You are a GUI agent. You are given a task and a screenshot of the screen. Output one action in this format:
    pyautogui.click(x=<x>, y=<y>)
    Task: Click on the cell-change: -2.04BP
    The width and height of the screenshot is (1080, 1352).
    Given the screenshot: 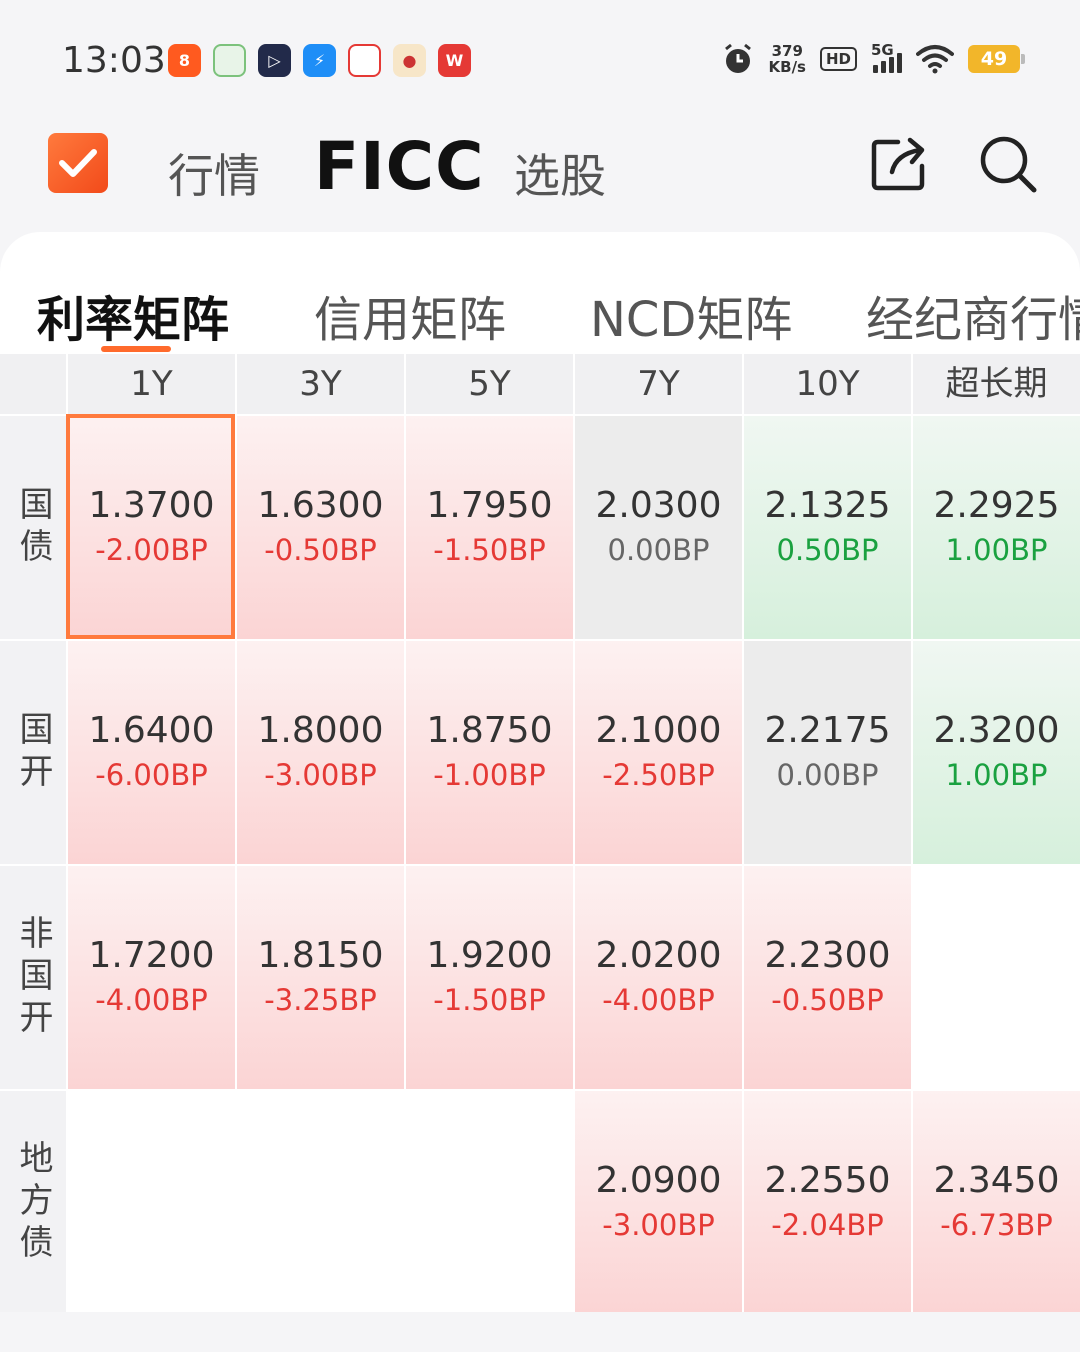 What is the action you would take?
    pyautogui.click(x=827, y=1224)
    